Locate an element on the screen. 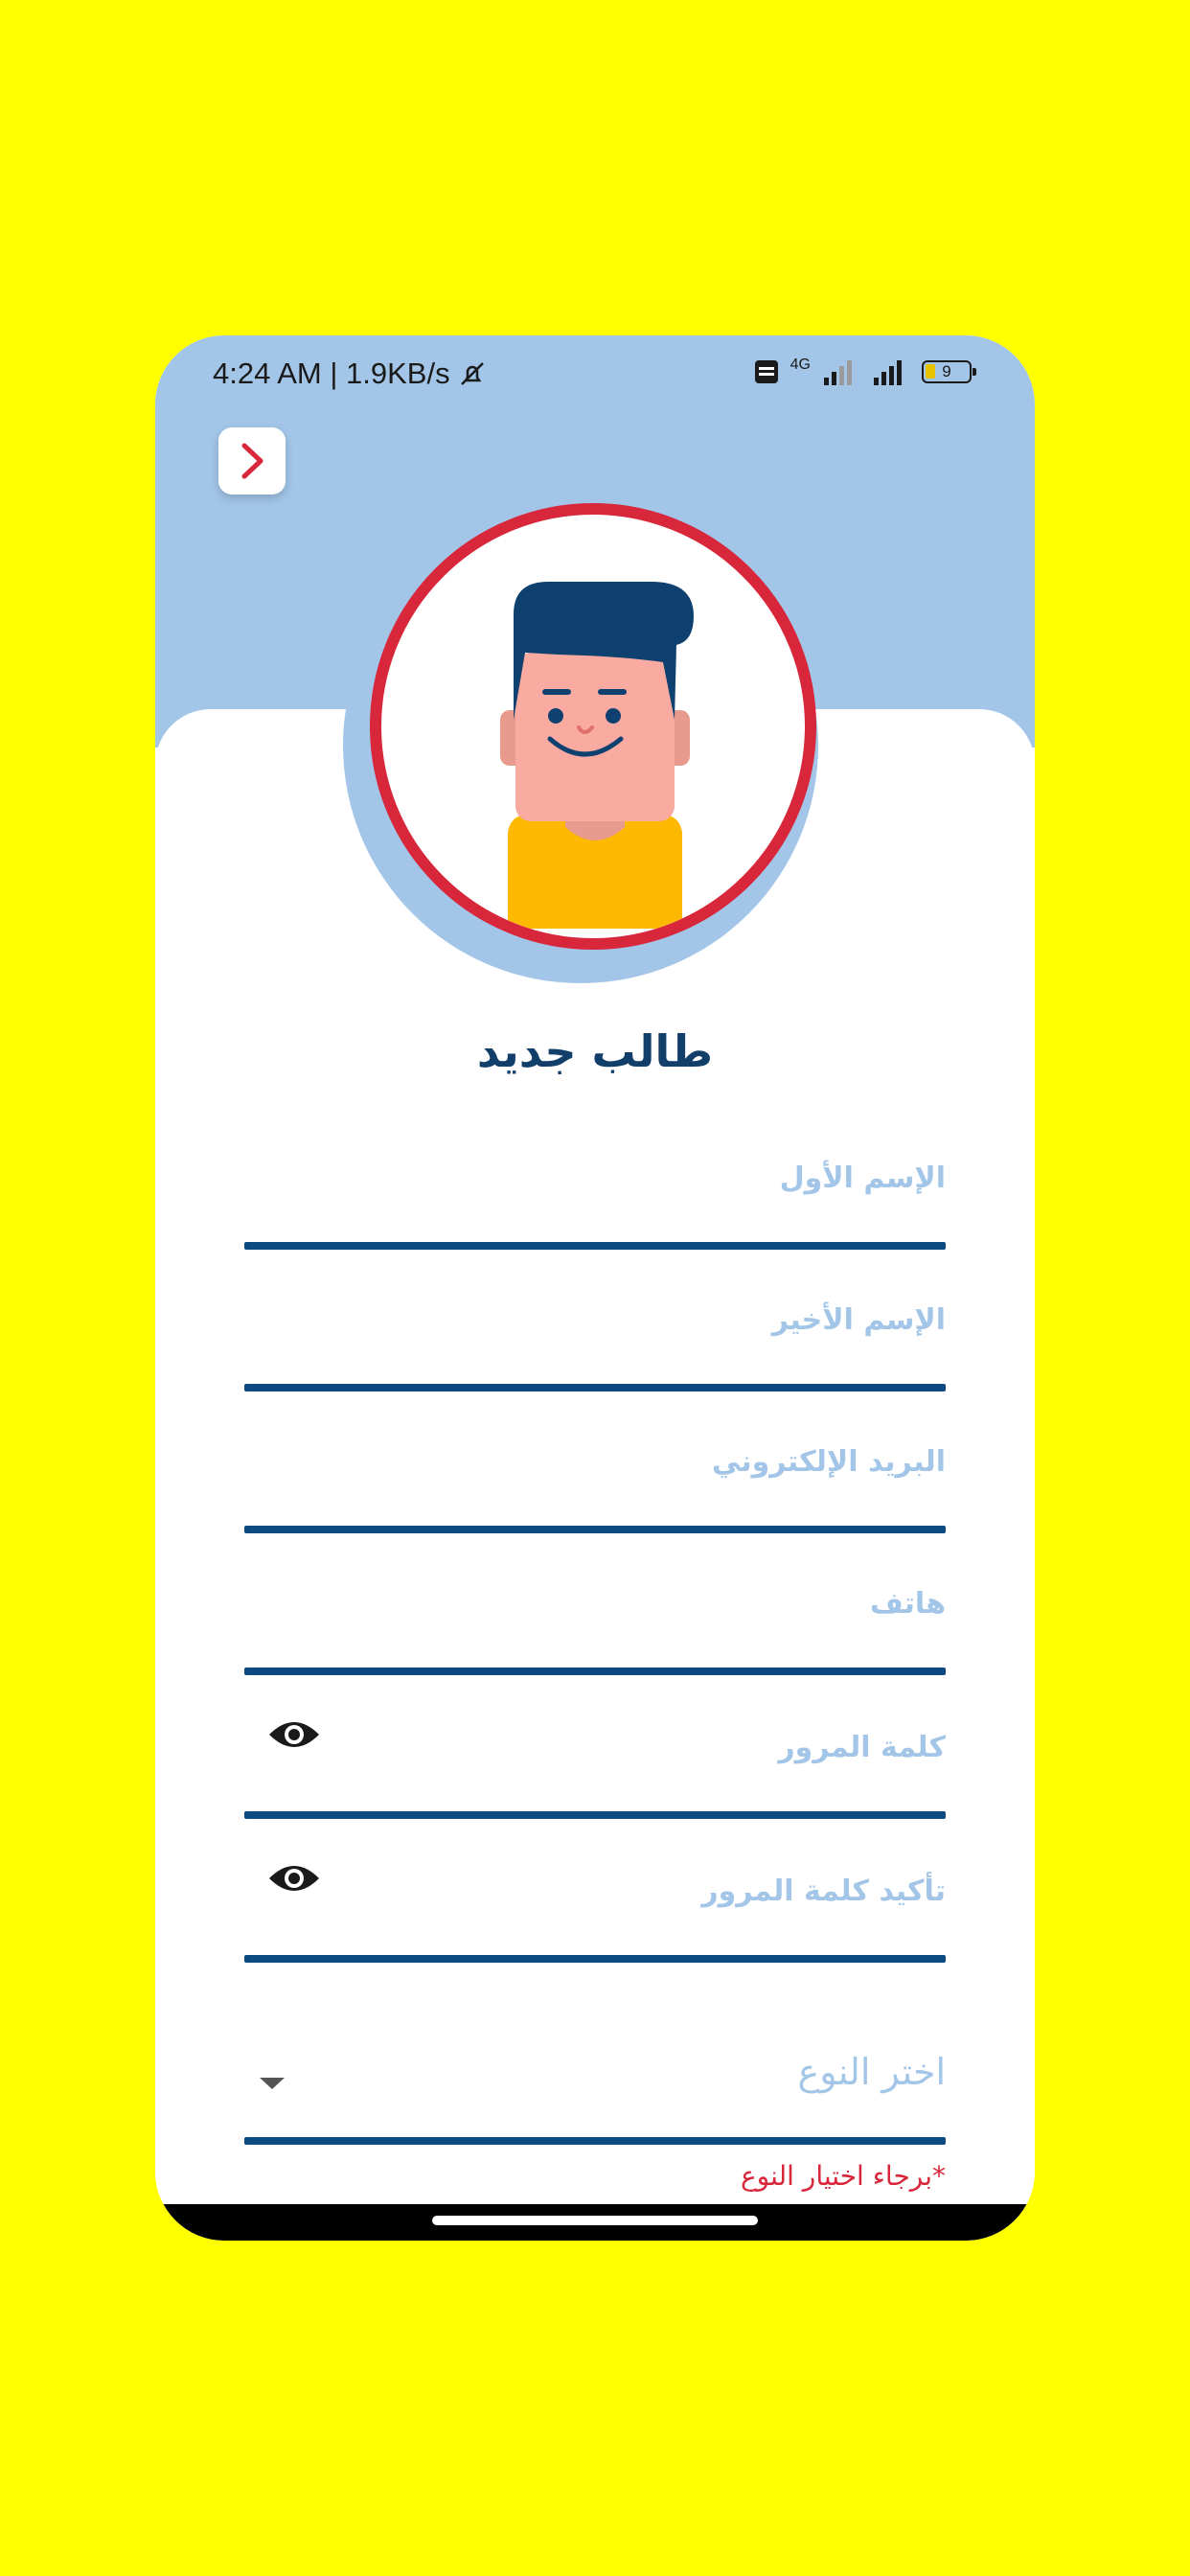 The image size is (1190, 2576). status-time-speed: 4:24 AM | 1.9KB/s is located at coordinates (332, 373).